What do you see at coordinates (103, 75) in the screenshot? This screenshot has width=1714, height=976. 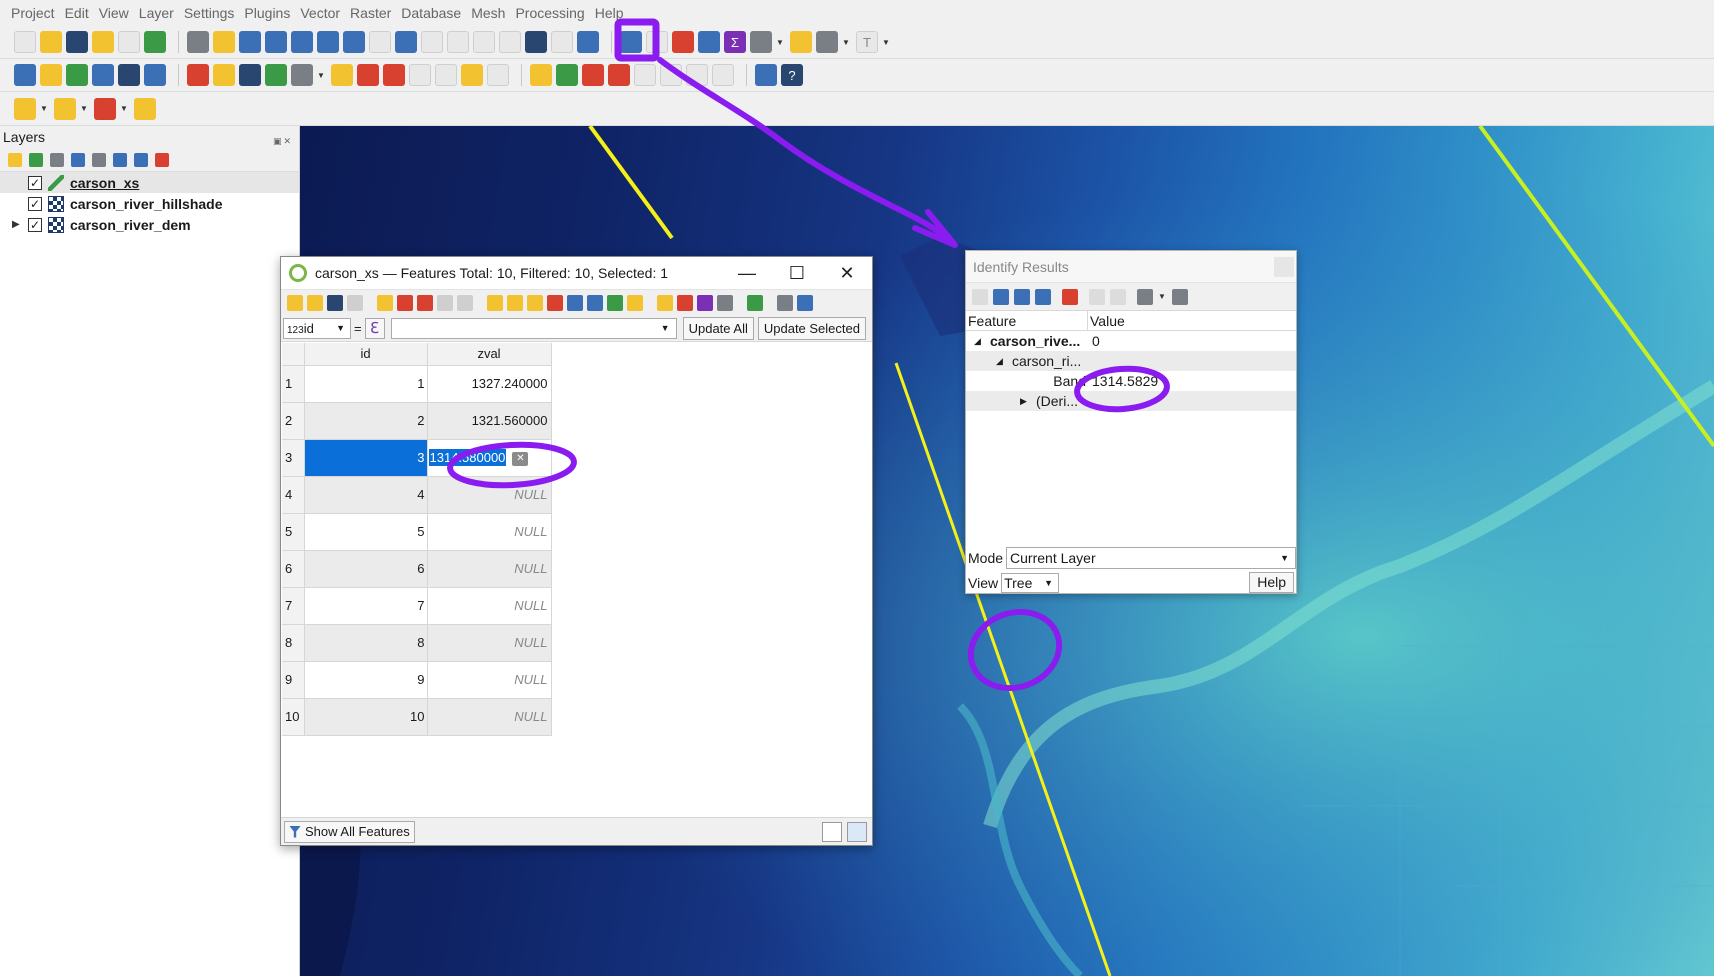 I see `add-raster-icon` at bounding box center [103, 75].